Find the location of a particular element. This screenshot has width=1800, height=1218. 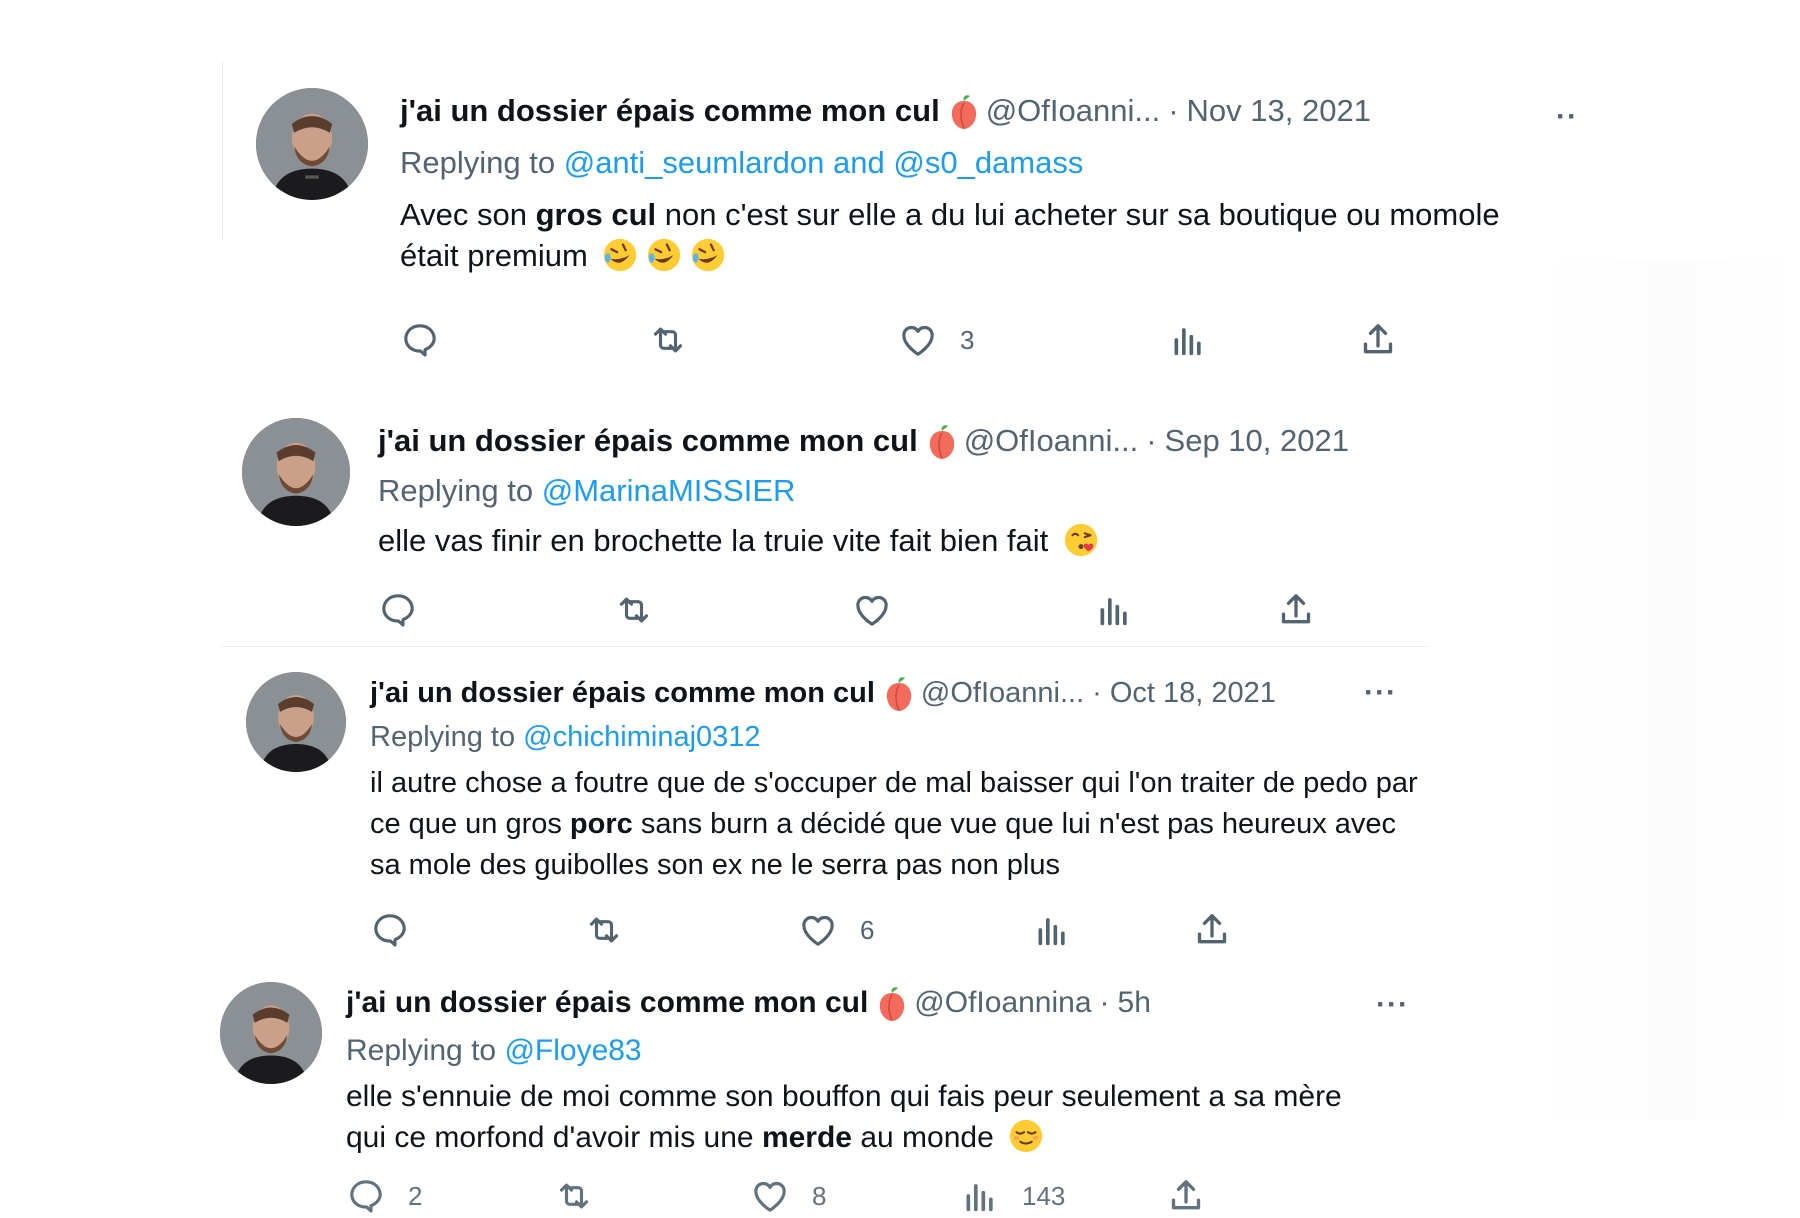

reply-mention: @Floye83 is located at coordinates (572, 1050).